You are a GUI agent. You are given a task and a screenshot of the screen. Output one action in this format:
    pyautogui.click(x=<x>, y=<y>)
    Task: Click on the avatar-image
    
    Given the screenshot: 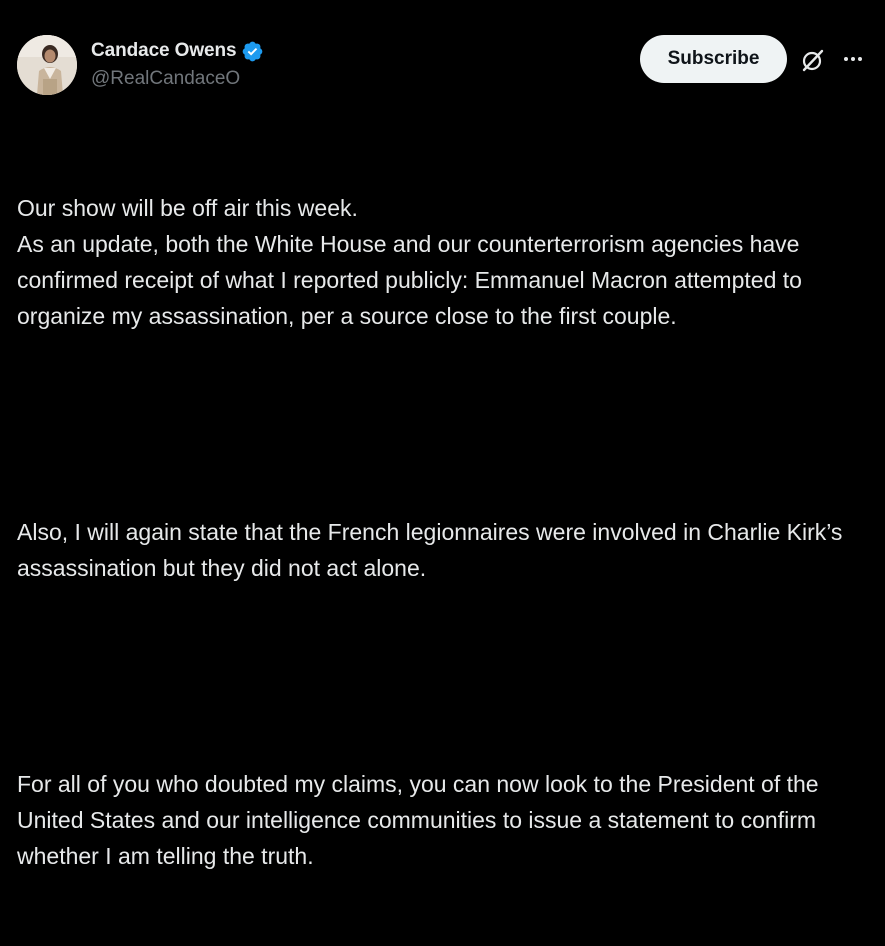 What is the action you would take?
    pyautogui.click(x=47, y=65)
    